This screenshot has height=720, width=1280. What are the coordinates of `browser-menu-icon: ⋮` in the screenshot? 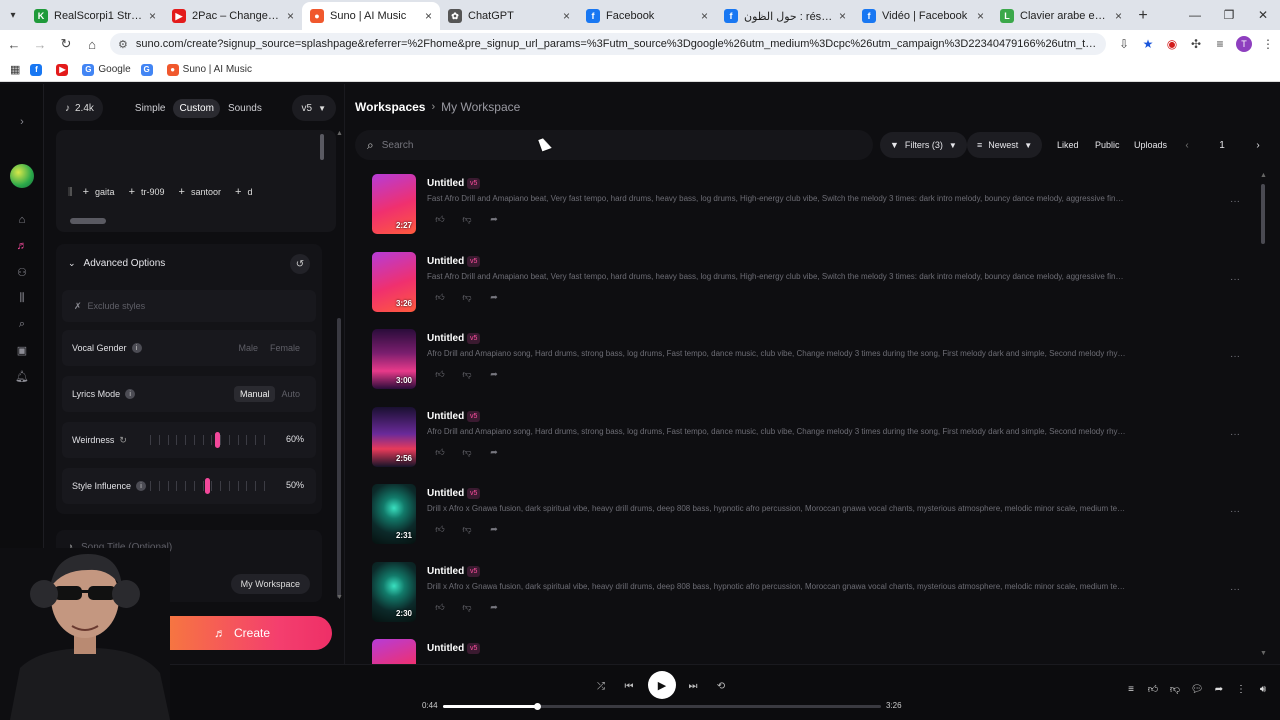 It's located at (1268, 44).